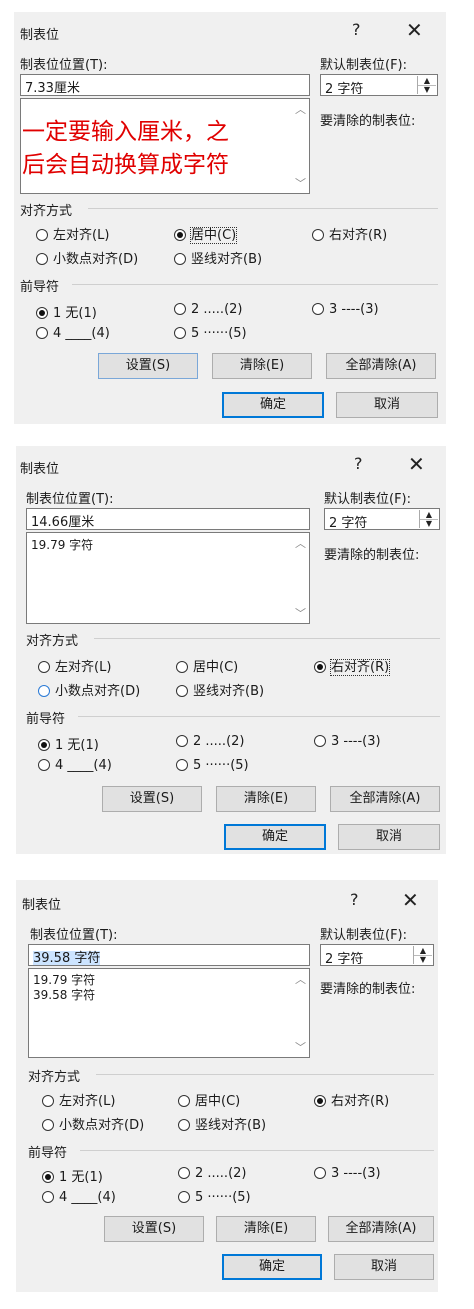 The image size is (474, 1309). What do you see at coordinates (165, 85) in the screenshot?
I see `tab-position-input: 7.33厘米` at bounding box center [165, 85].